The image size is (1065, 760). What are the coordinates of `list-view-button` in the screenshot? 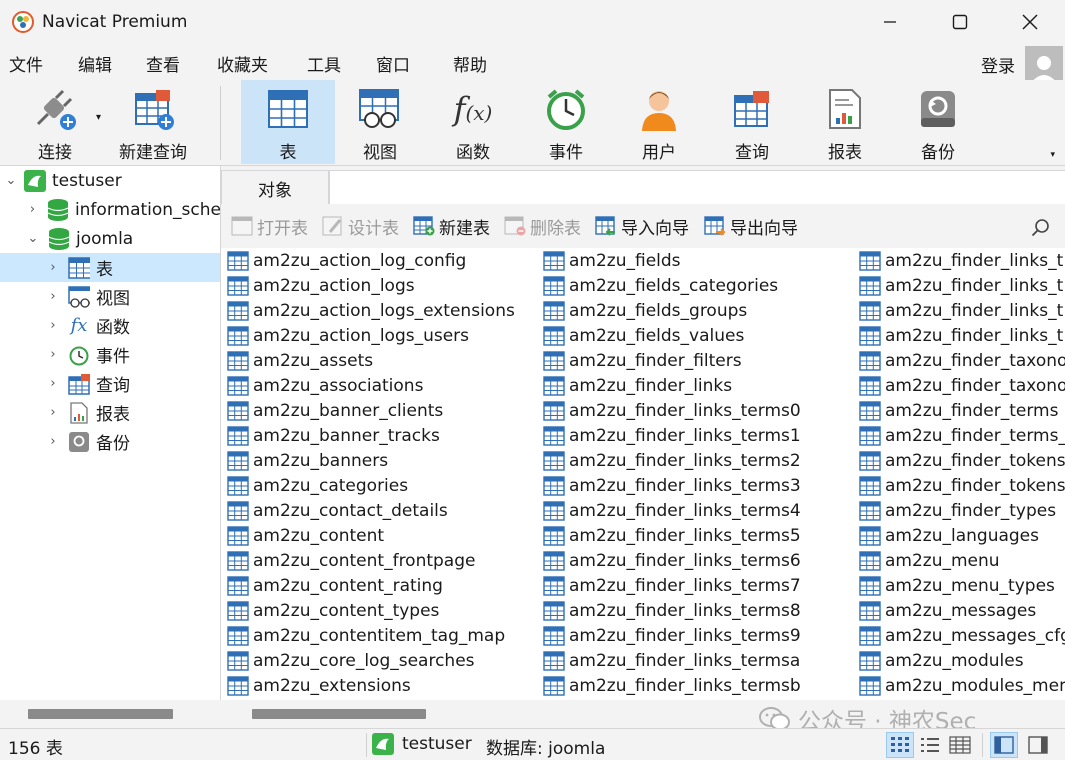 It's located at (930, 745).